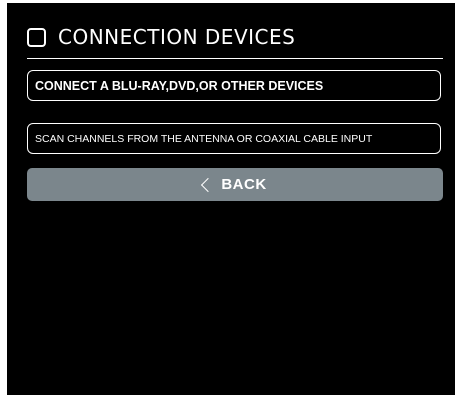 Image resolution: width=455 pixels, height=398 pixels. Describe the element at coordinates (235, 58) in the screenshot. I see `header-divider` at that location.